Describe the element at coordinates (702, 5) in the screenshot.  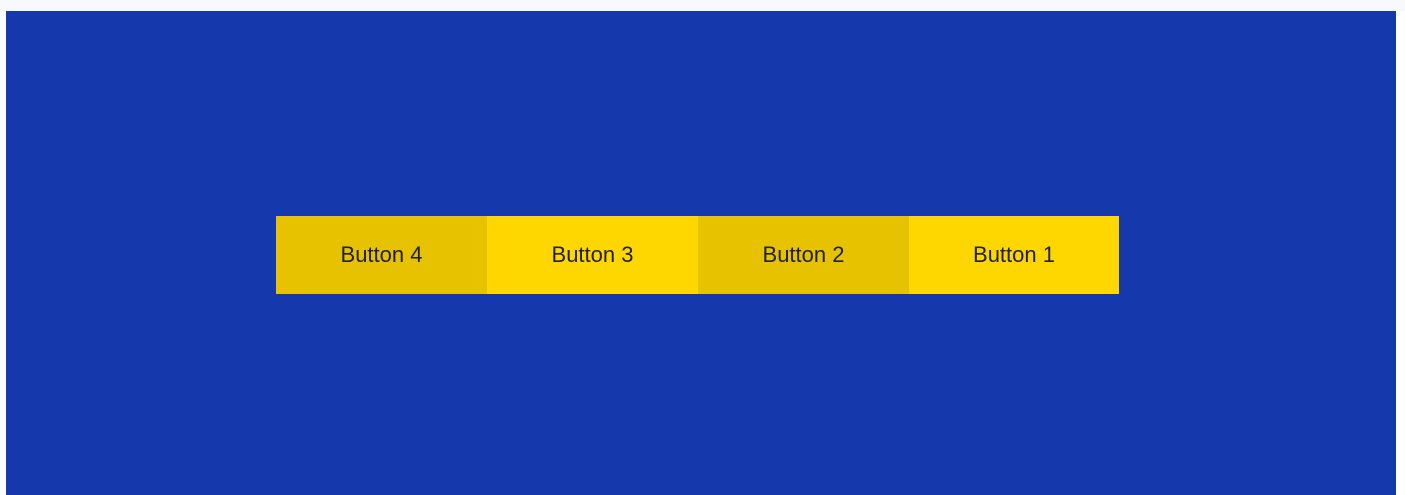
I see `top-strip` at that location.